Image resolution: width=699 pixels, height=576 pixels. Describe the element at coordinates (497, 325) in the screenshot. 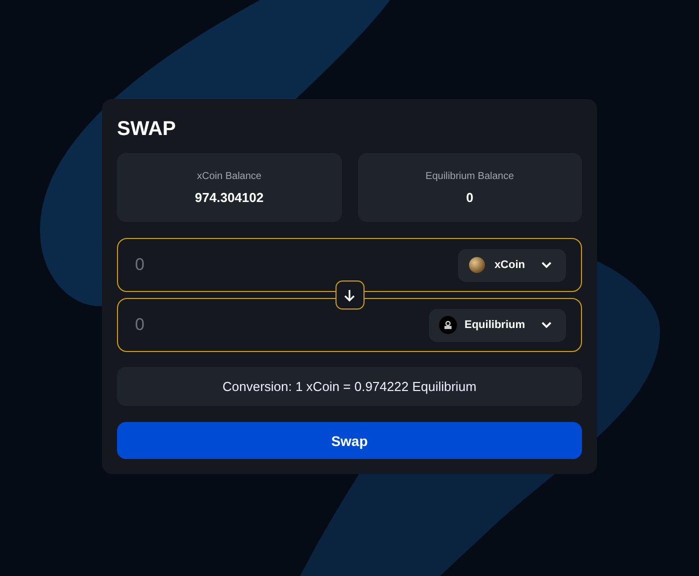

I see `token-selector: Equilibrium` at that location.